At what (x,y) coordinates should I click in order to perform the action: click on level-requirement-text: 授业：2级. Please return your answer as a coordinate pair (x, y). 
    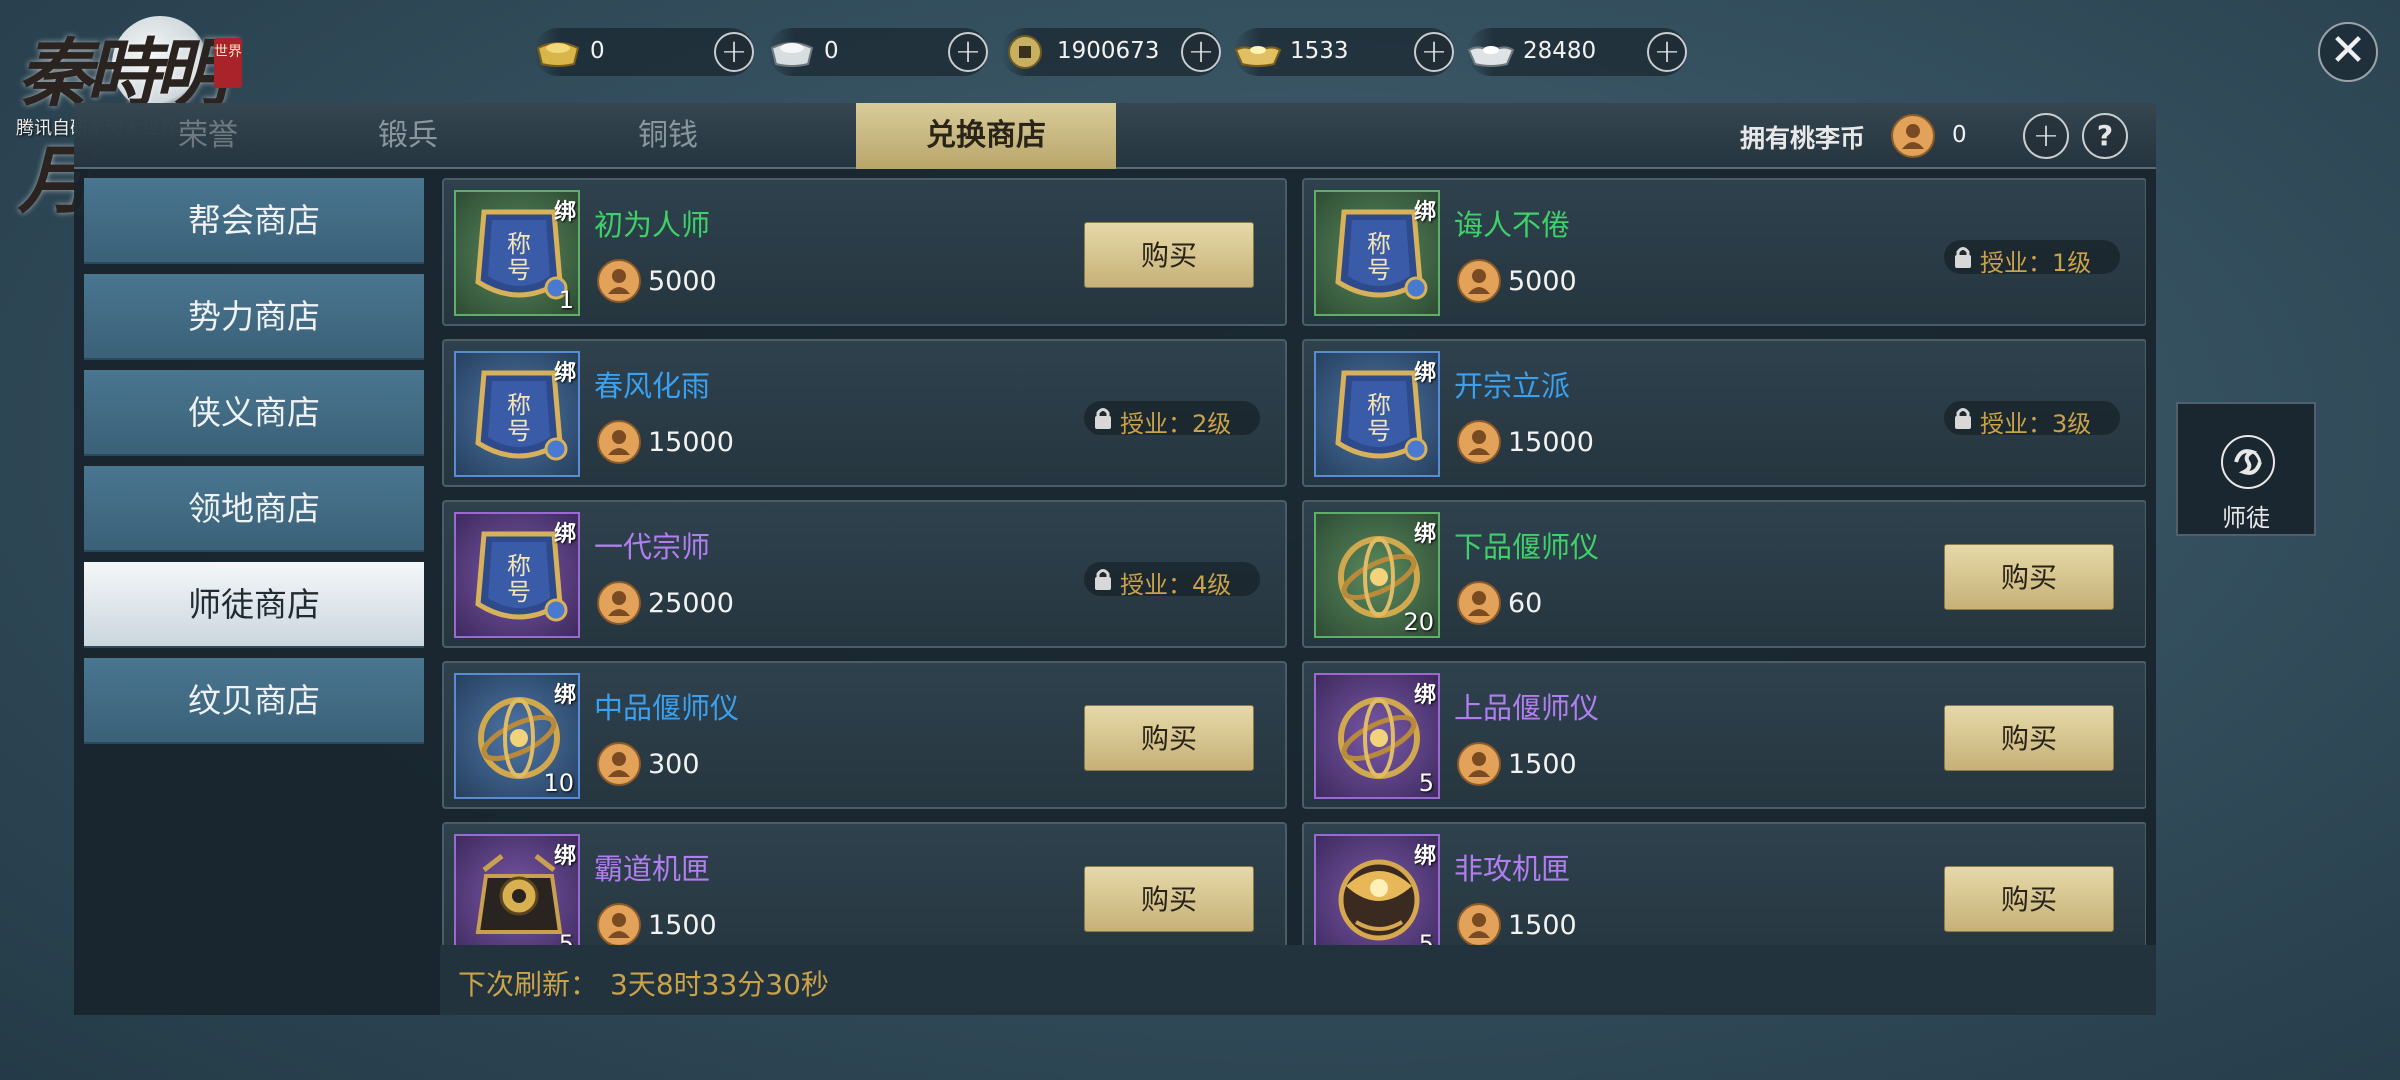
    Looking at the image, I should click on (1176, 424).